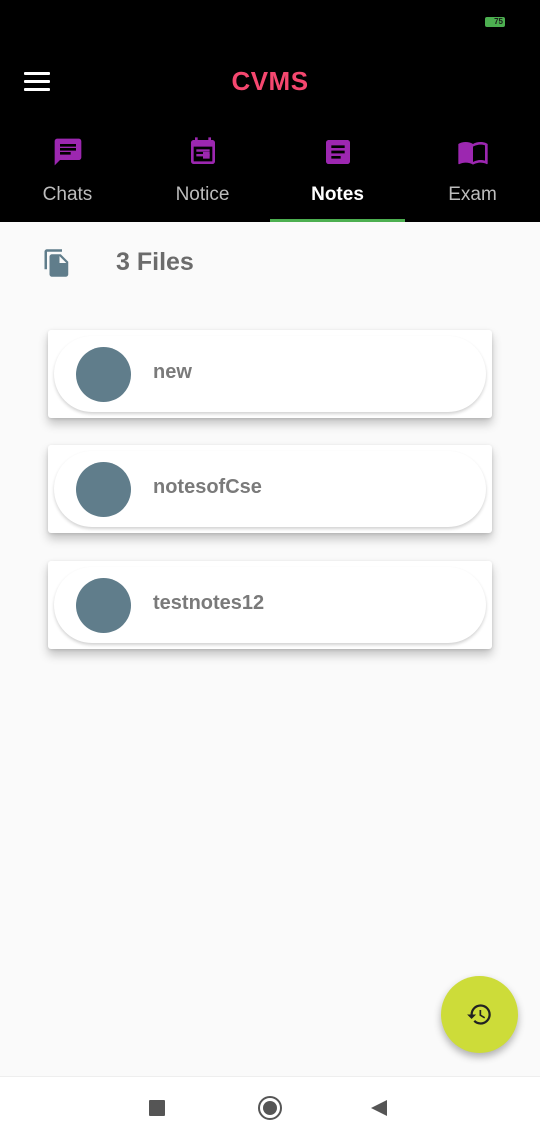  I want to click on tab-exam: Exam, so click(472, 176).